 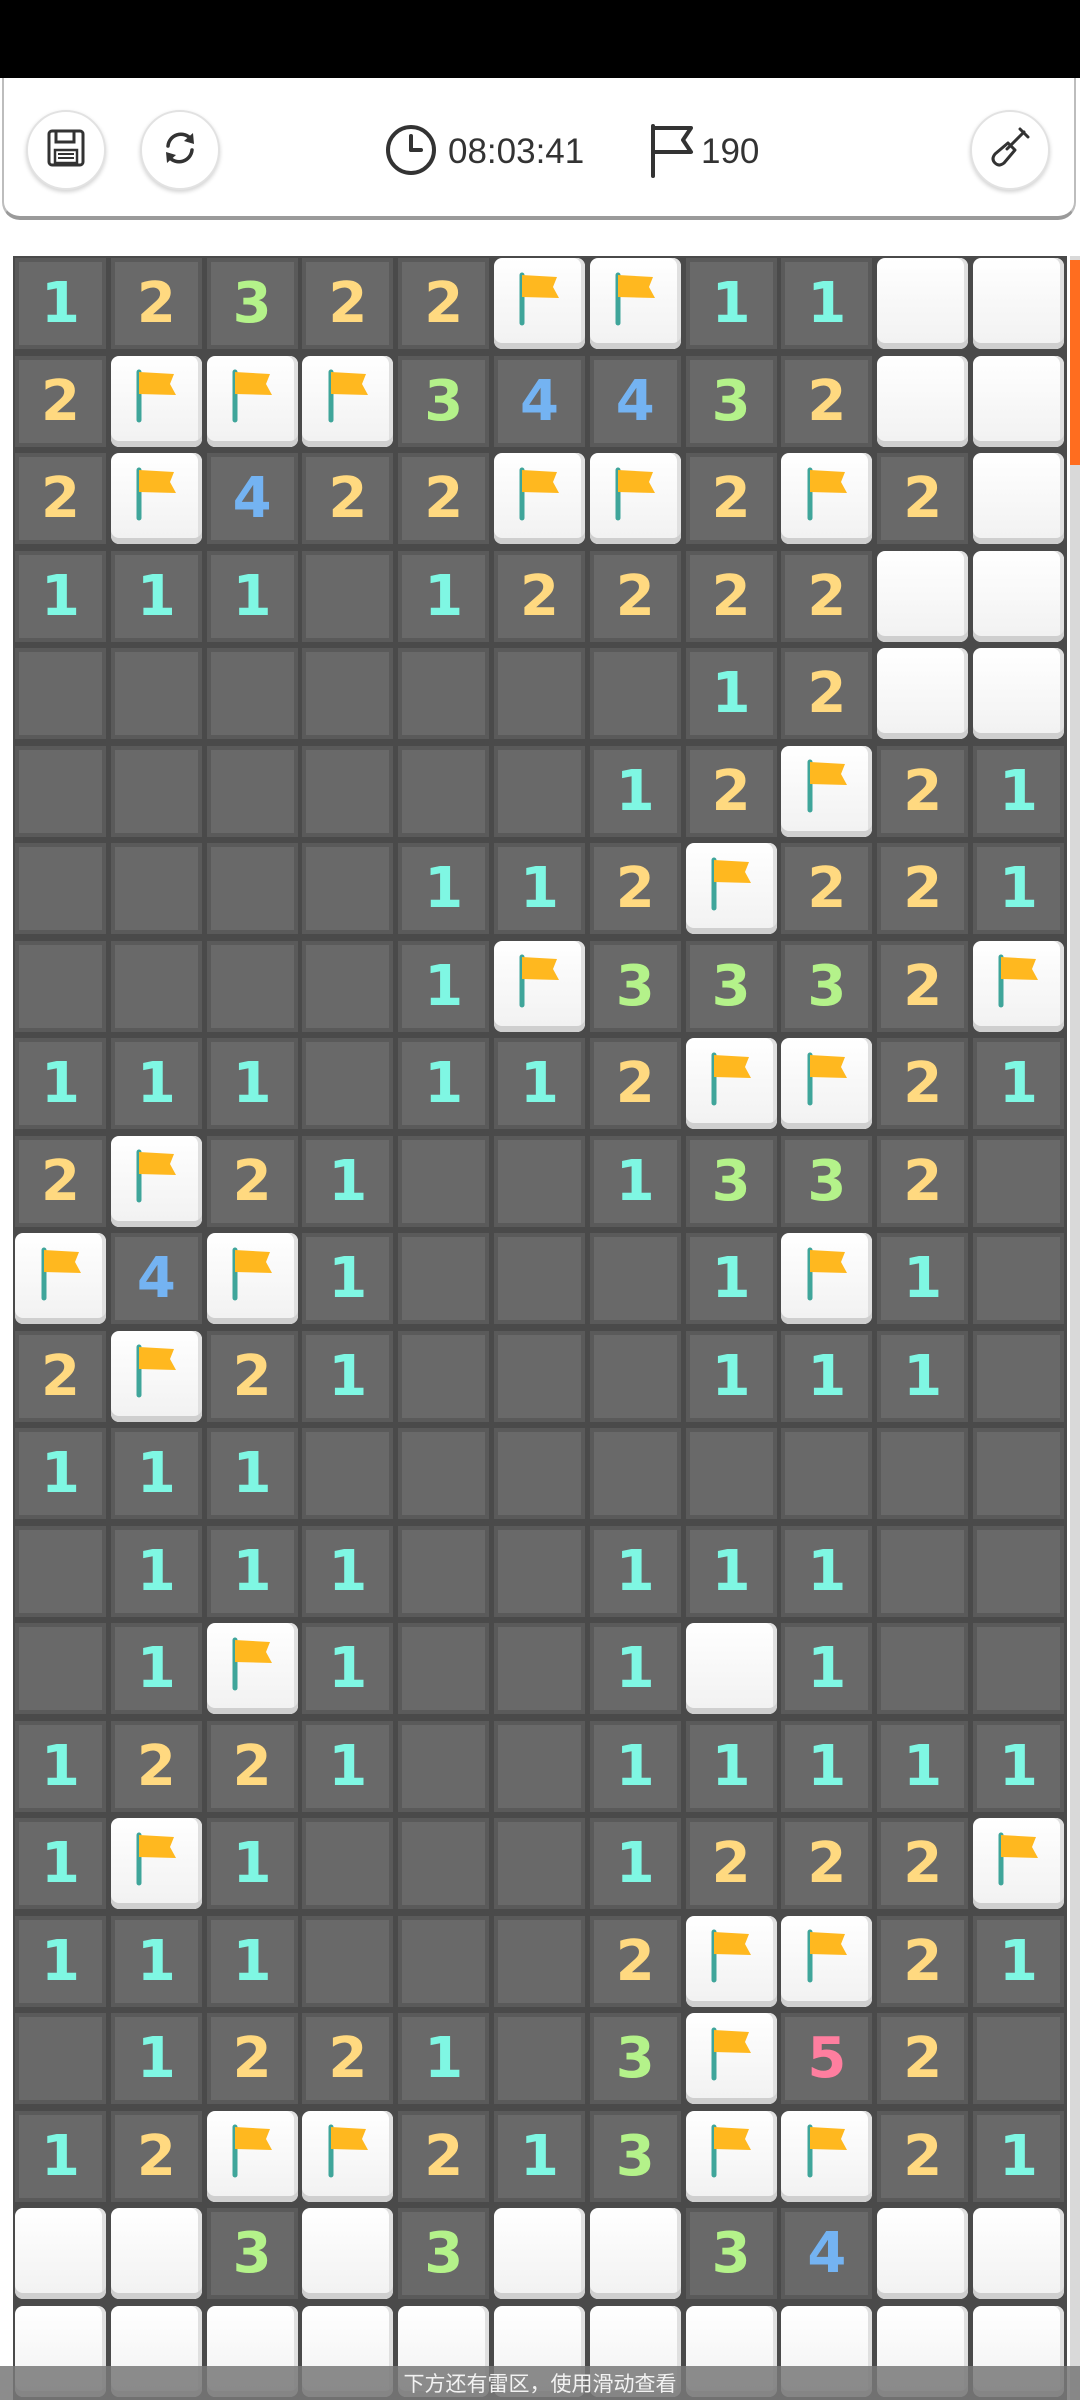 What do you see at coordinates (66, 150) in the screenshot?
I see `save-button` at bounding box center [66, 150].